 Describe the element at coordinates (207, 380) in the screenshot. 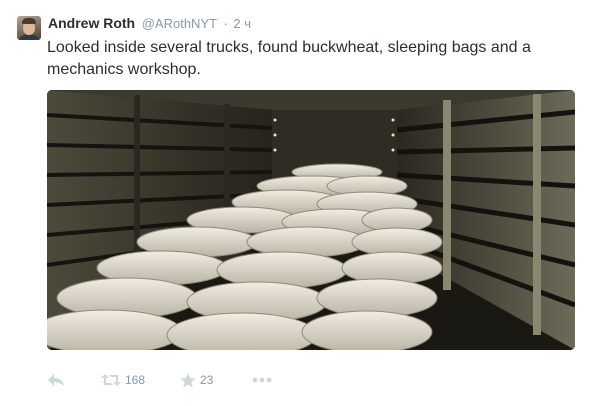

I see `favorite-count: 23` at that location.